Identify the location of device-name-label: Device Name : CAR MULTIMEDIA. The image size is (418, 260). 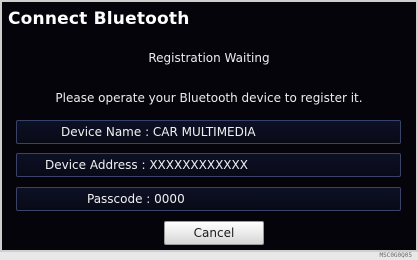
(158, 132).